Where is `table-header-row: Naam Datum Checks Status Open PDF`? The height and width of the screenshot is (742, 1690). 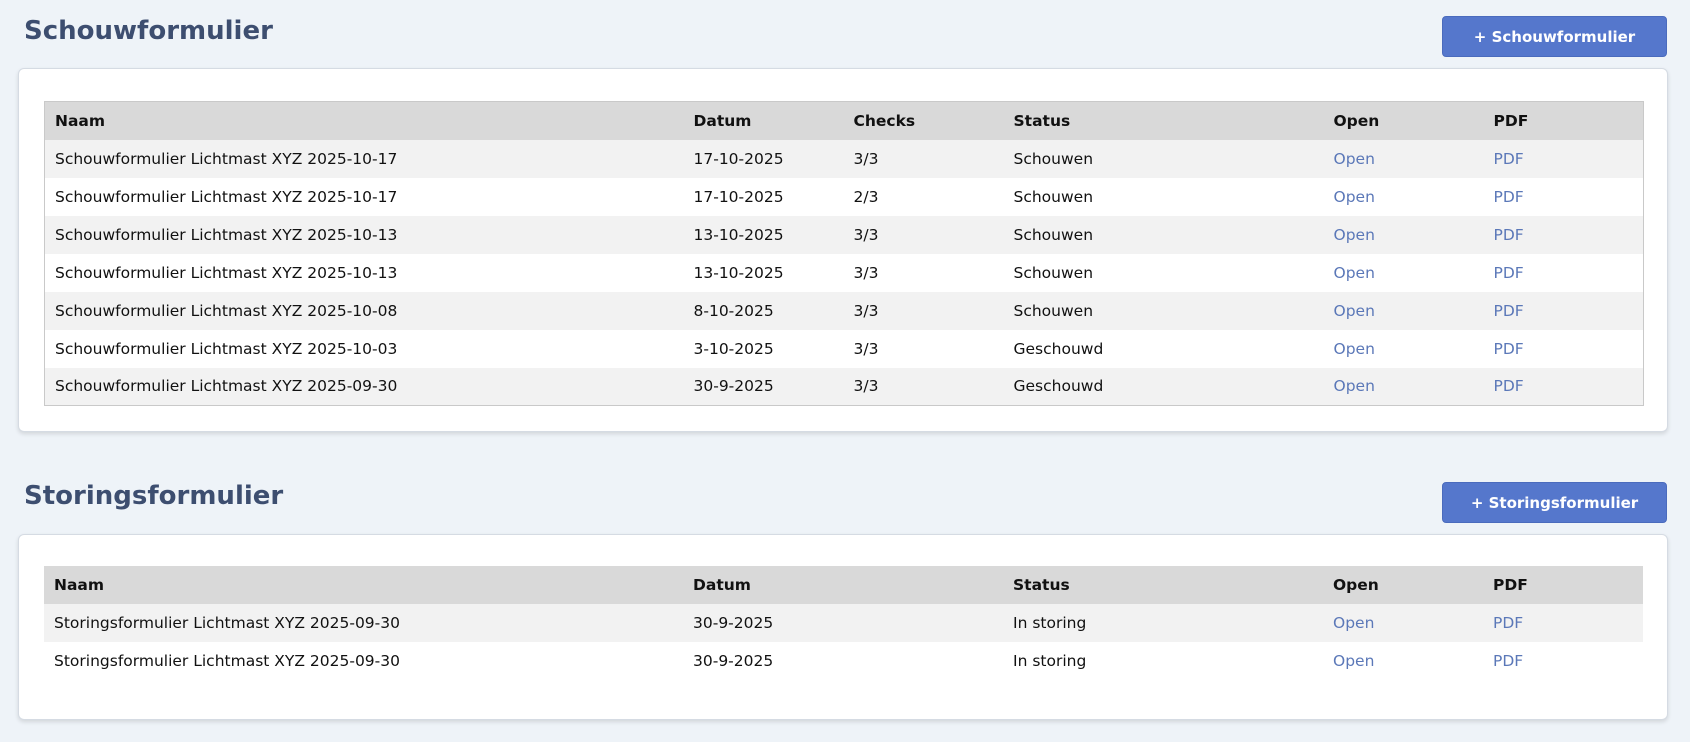
table-header-row: Naam Datum Checks Status Open PDF is located at coordinates (844, 120).